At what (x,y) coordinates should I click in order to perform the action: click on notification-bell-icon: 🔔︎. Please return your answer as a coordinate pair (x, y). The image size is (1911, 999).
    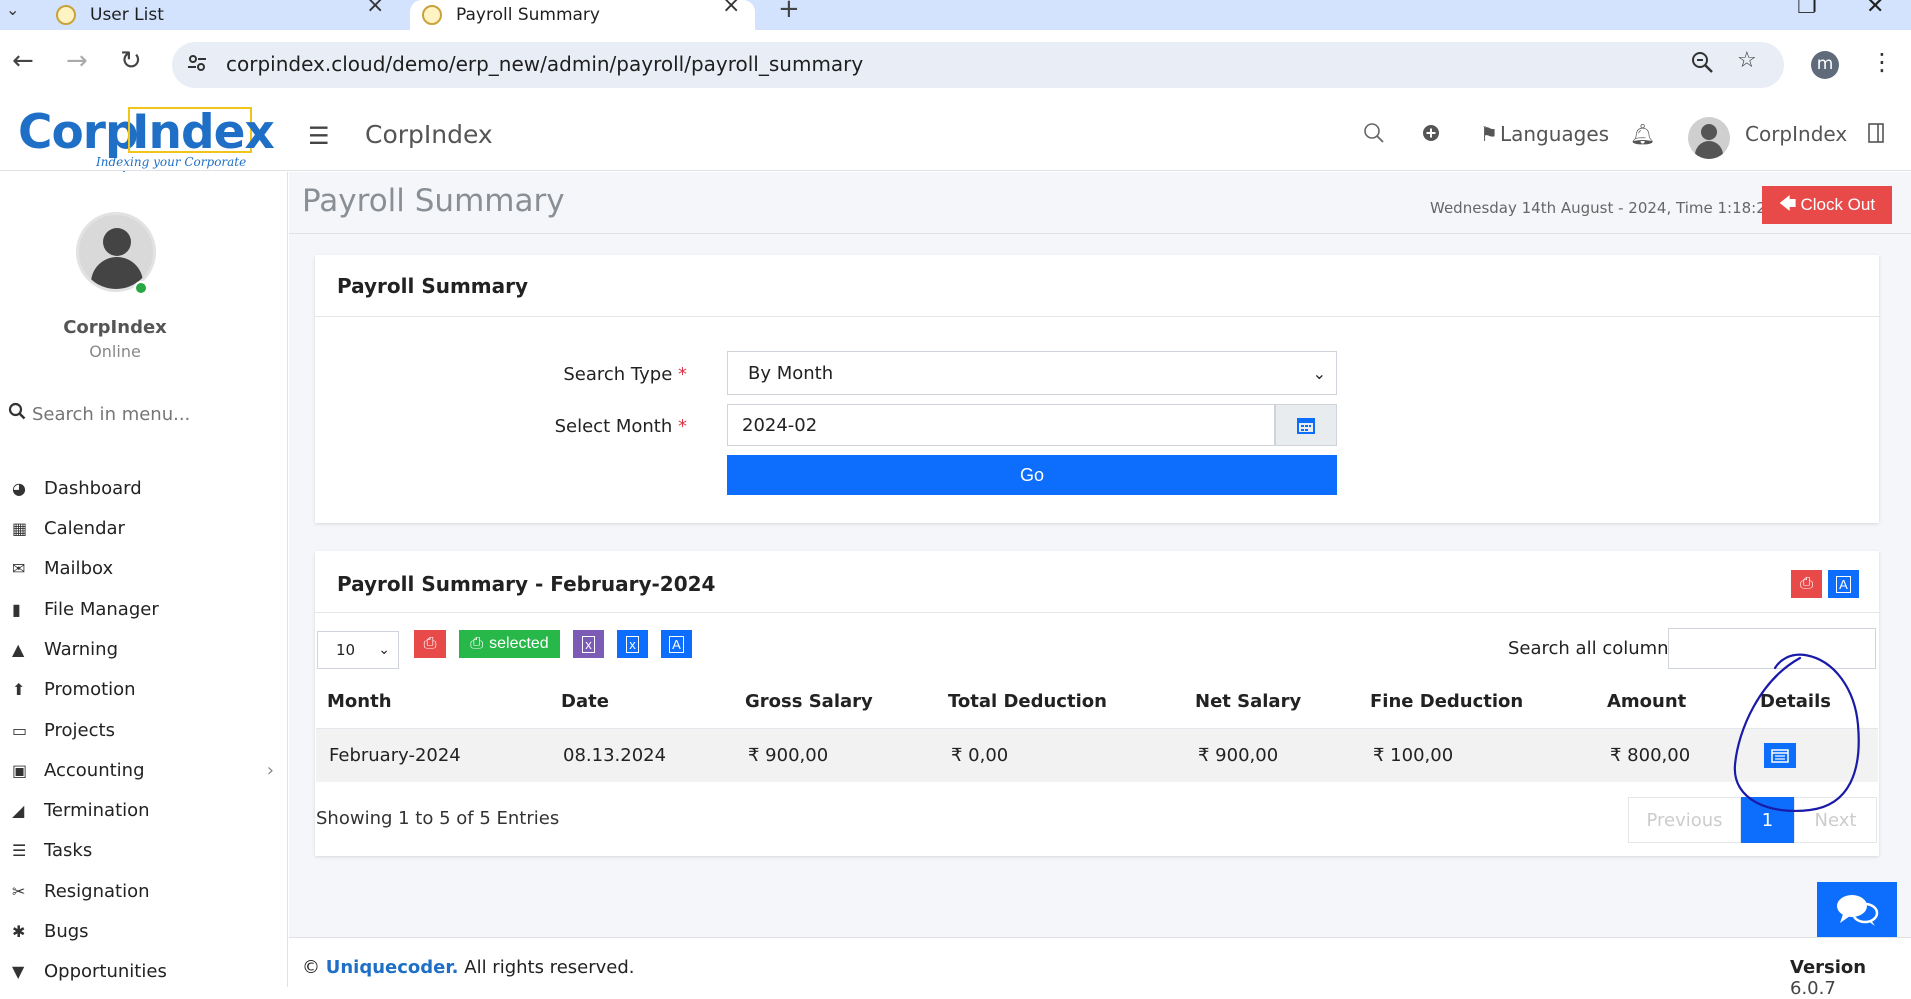
    Looking at the image, I should click on (1642, 134).